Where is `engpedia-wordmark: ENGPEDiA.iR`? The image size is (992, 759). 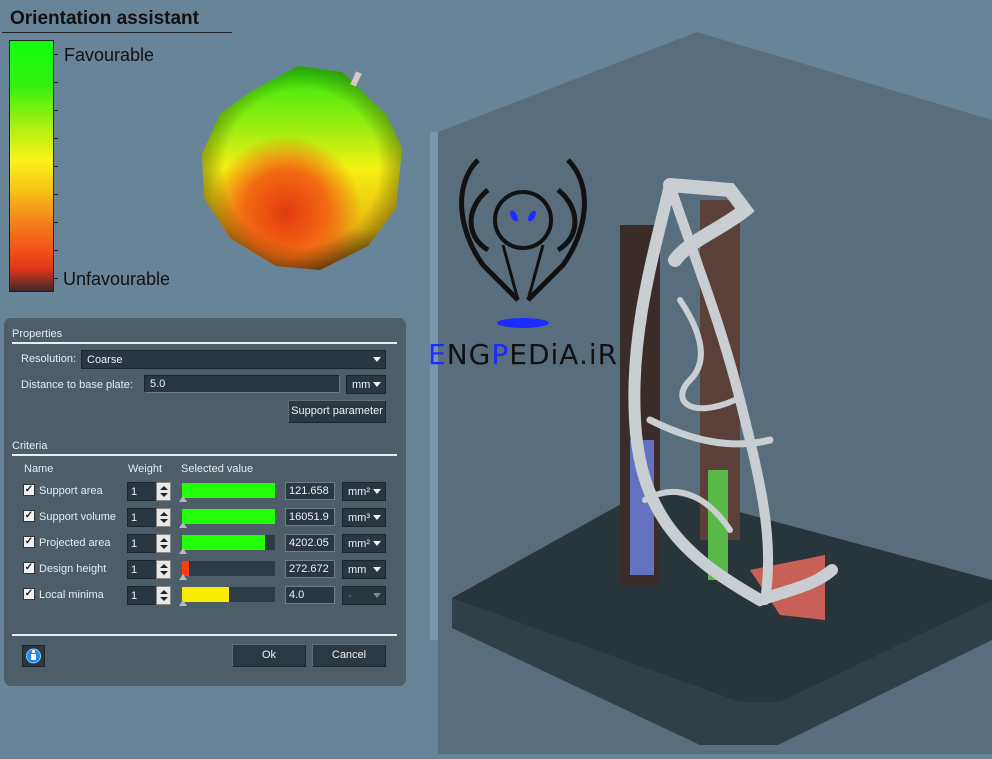
engpedia-wordmark: ENGPEDiA.iR is located at coordinates (523, 354).